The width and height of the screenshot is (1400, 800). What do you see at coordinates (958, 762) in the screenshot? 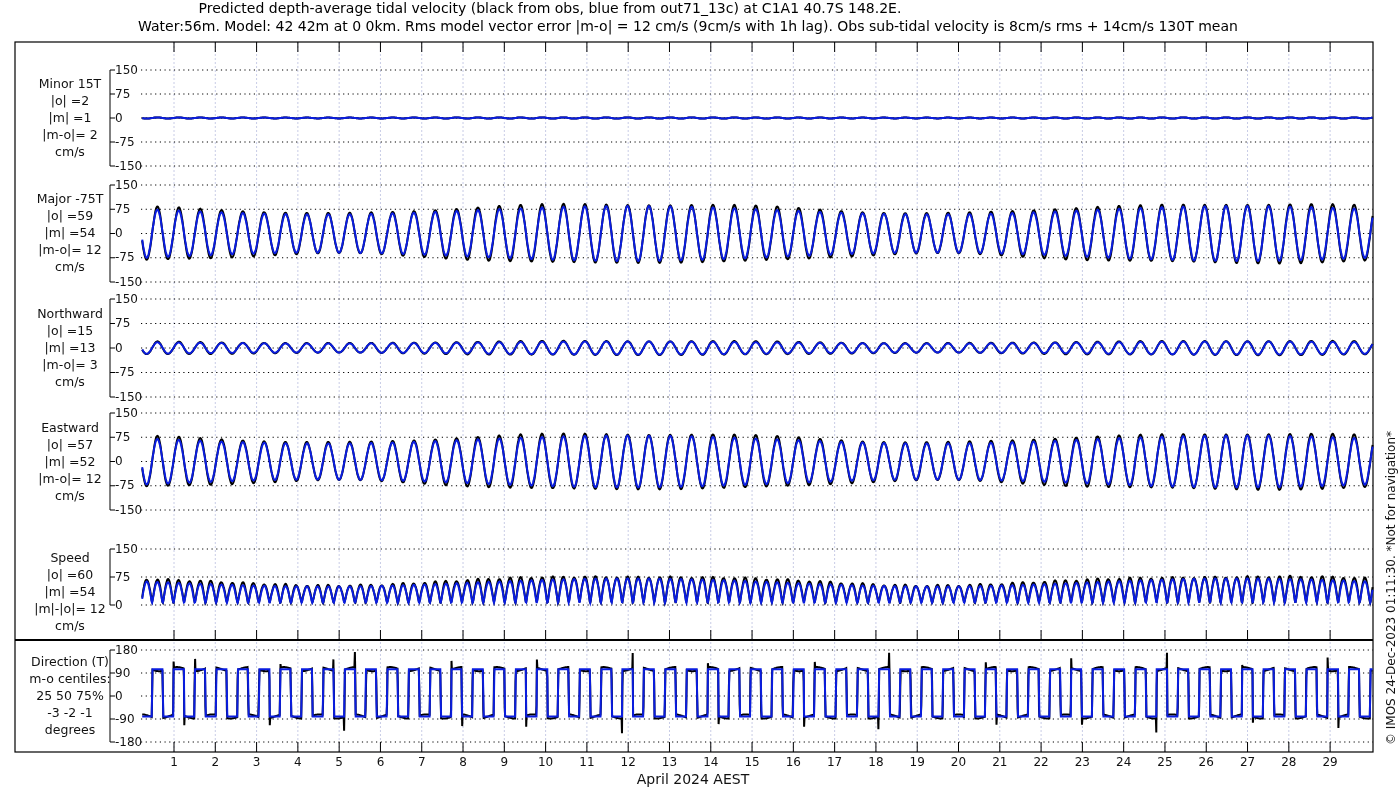
I see `x-tick-label: 20` at bounding box center [958, 762].